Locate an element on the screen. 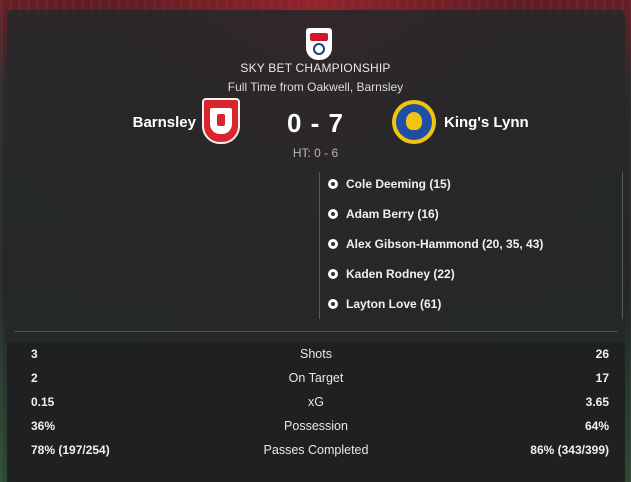 This screenshot has height=482, width=631. scorer-label: Alex Gibson-Hammond (20, 35, 43) is located at coordinates (445, 244).